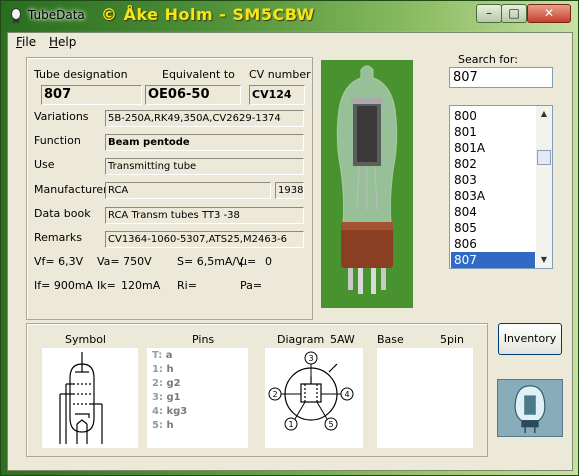 The width and height of the screenshot is (579, 476). I want to click on pin-value: a, so click(169, 355).